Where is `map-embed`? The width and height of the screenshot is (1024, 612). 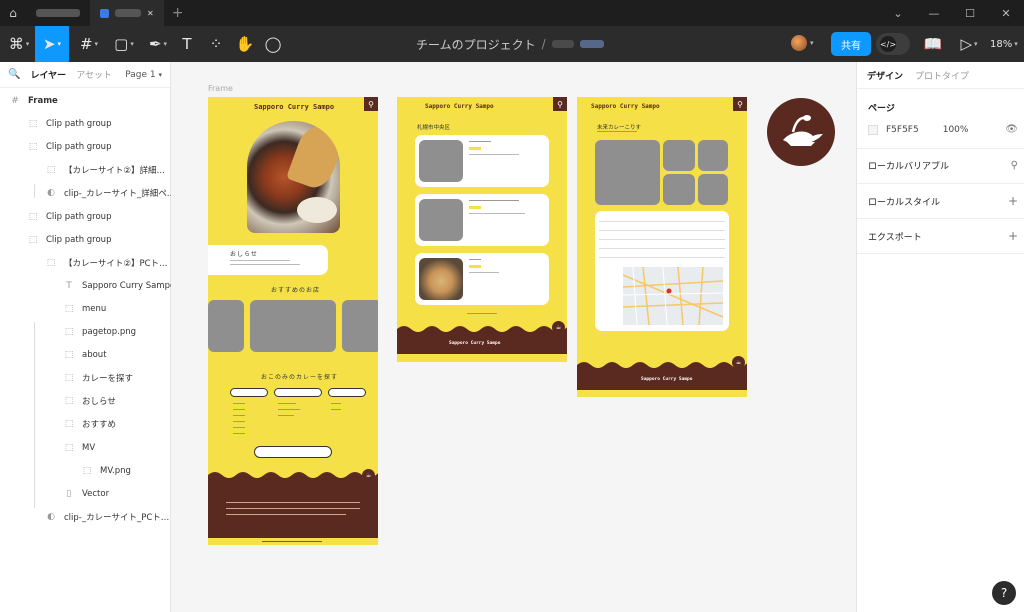 map-embed is located at coordinates (673, 296).